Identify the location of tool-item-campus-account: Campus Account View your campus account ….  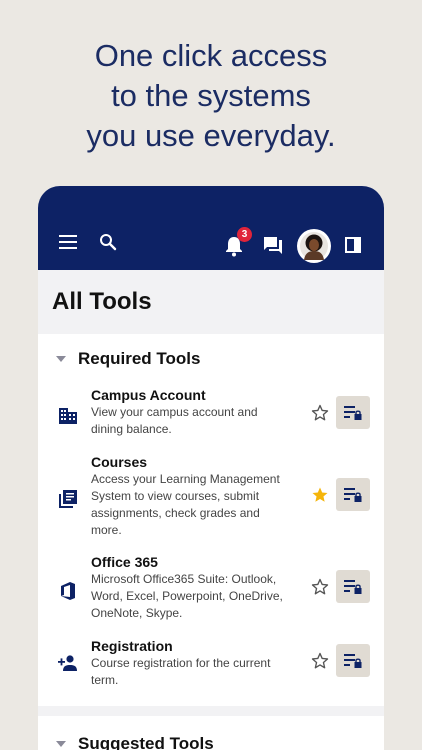
(211, 415).